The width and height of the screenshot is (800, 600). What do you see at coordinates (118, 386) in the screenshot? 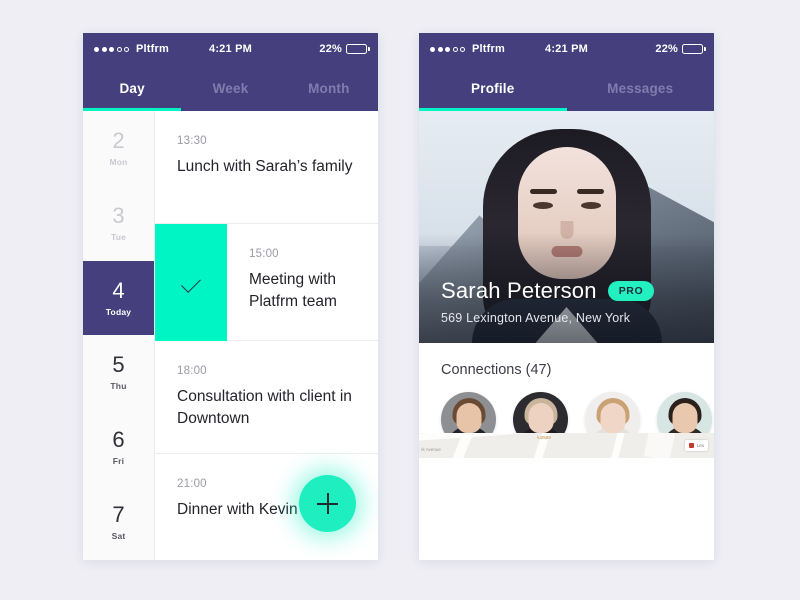
I see `day-name: Thu` at bounding box center [118, 386].